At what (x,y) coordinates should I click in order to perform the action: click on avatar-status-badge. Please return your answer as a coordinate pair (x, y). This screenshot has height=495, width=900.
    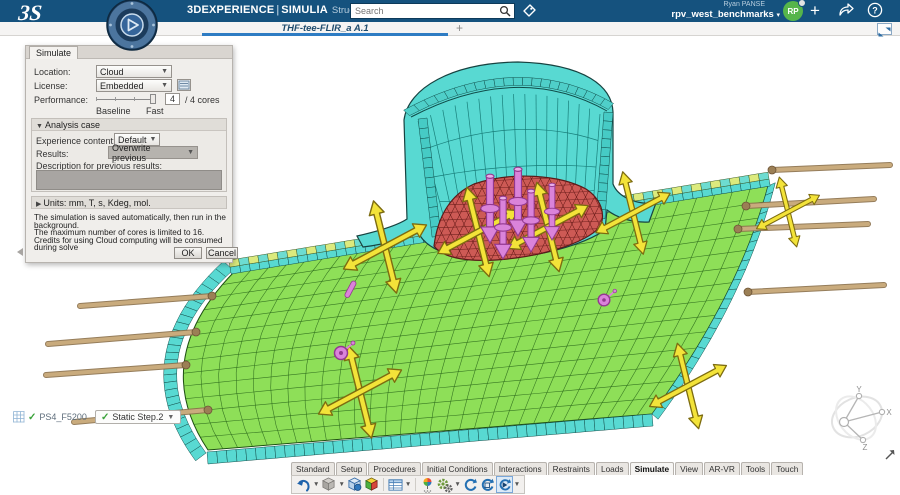
    Looking at the image, I should click on (802, 3).